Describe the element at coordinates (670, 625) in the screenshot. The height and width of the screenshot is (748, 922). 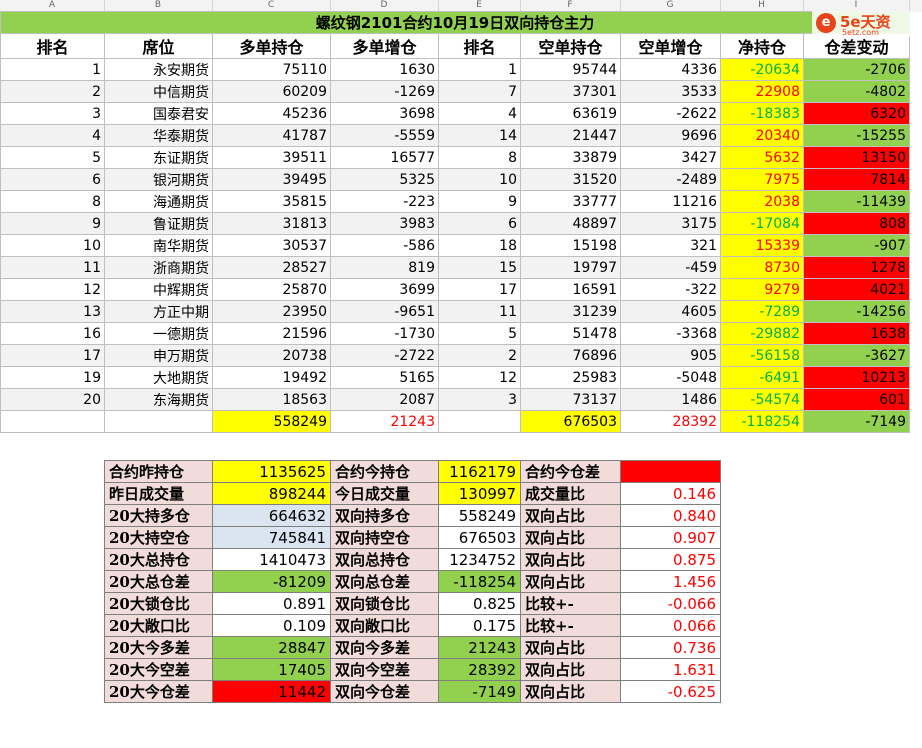
I see `summary-value: 0.066` at that location.